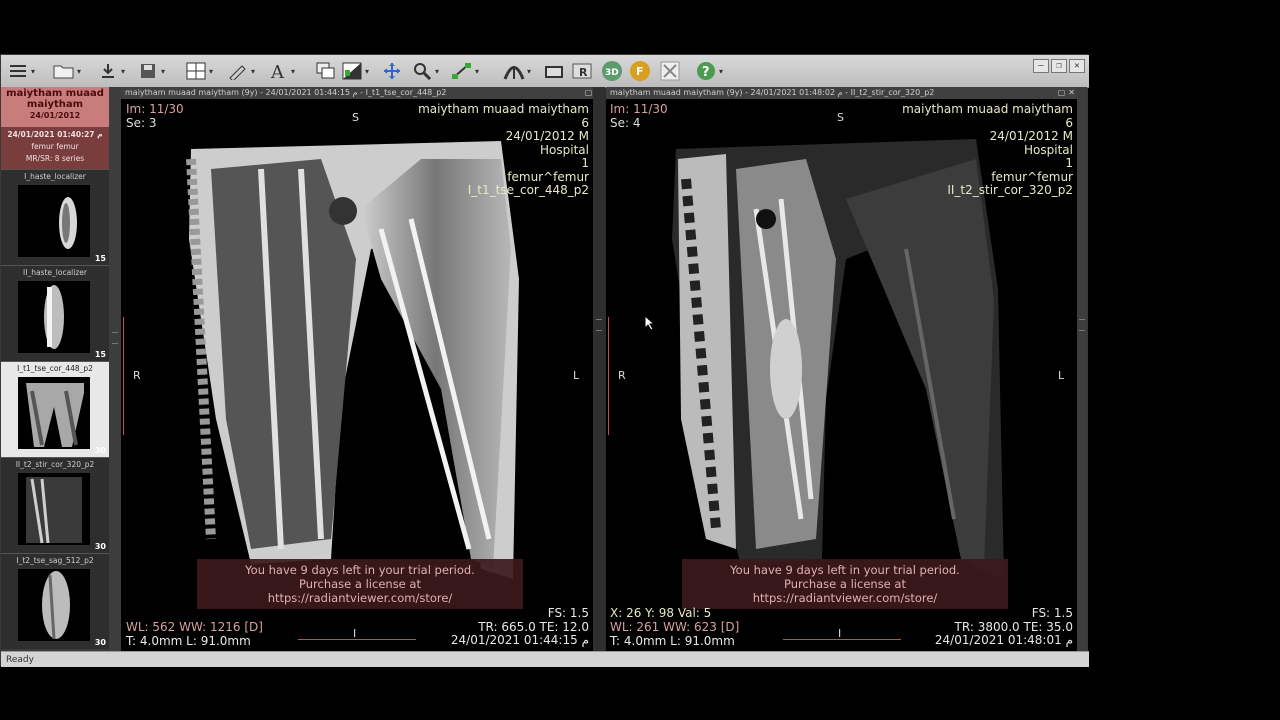 The height and width of the screenshot is (720, 1280). I want to click on fusion-button: F, so click(640, 71).